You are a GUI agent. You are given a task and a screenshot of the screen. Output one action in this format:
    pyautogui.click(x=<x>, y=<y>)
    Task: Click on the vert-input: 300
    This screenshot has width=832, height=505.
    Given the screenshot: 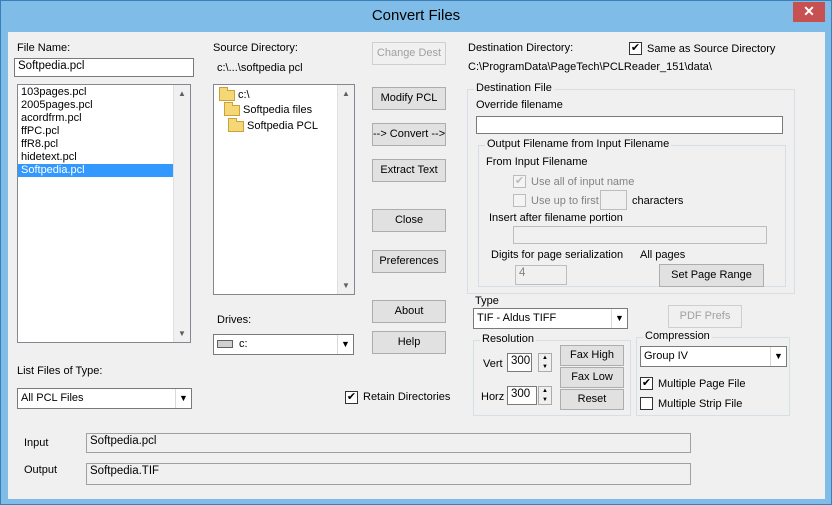 What is the action you would take?
    pyautogui.click(x=519, y=362)
    